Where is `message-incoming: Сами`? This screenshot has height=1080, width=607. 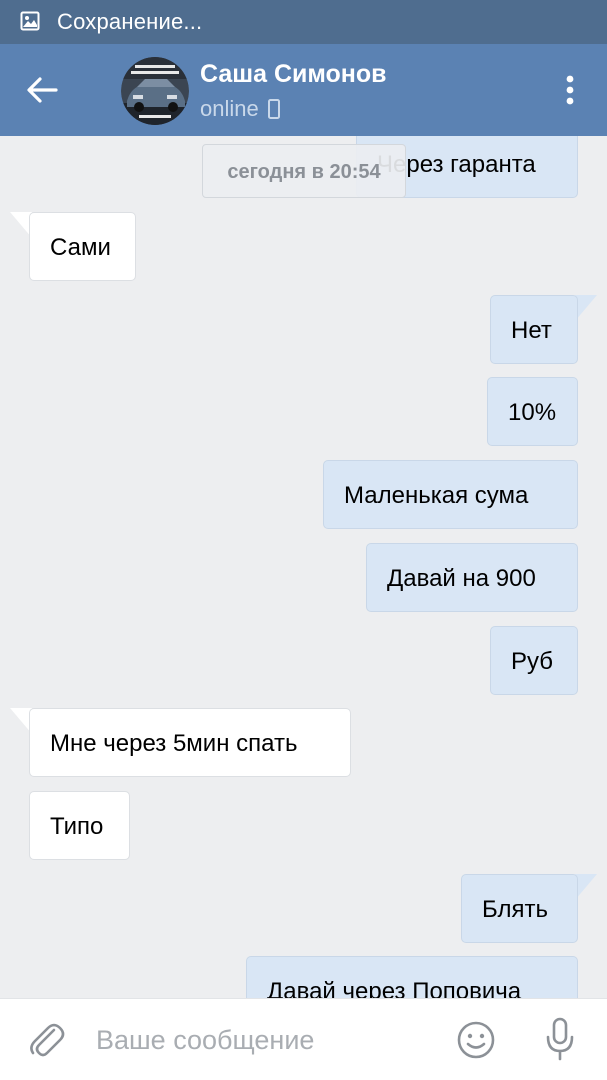 message-incoming: Сами is located at coordinates (82, 246).